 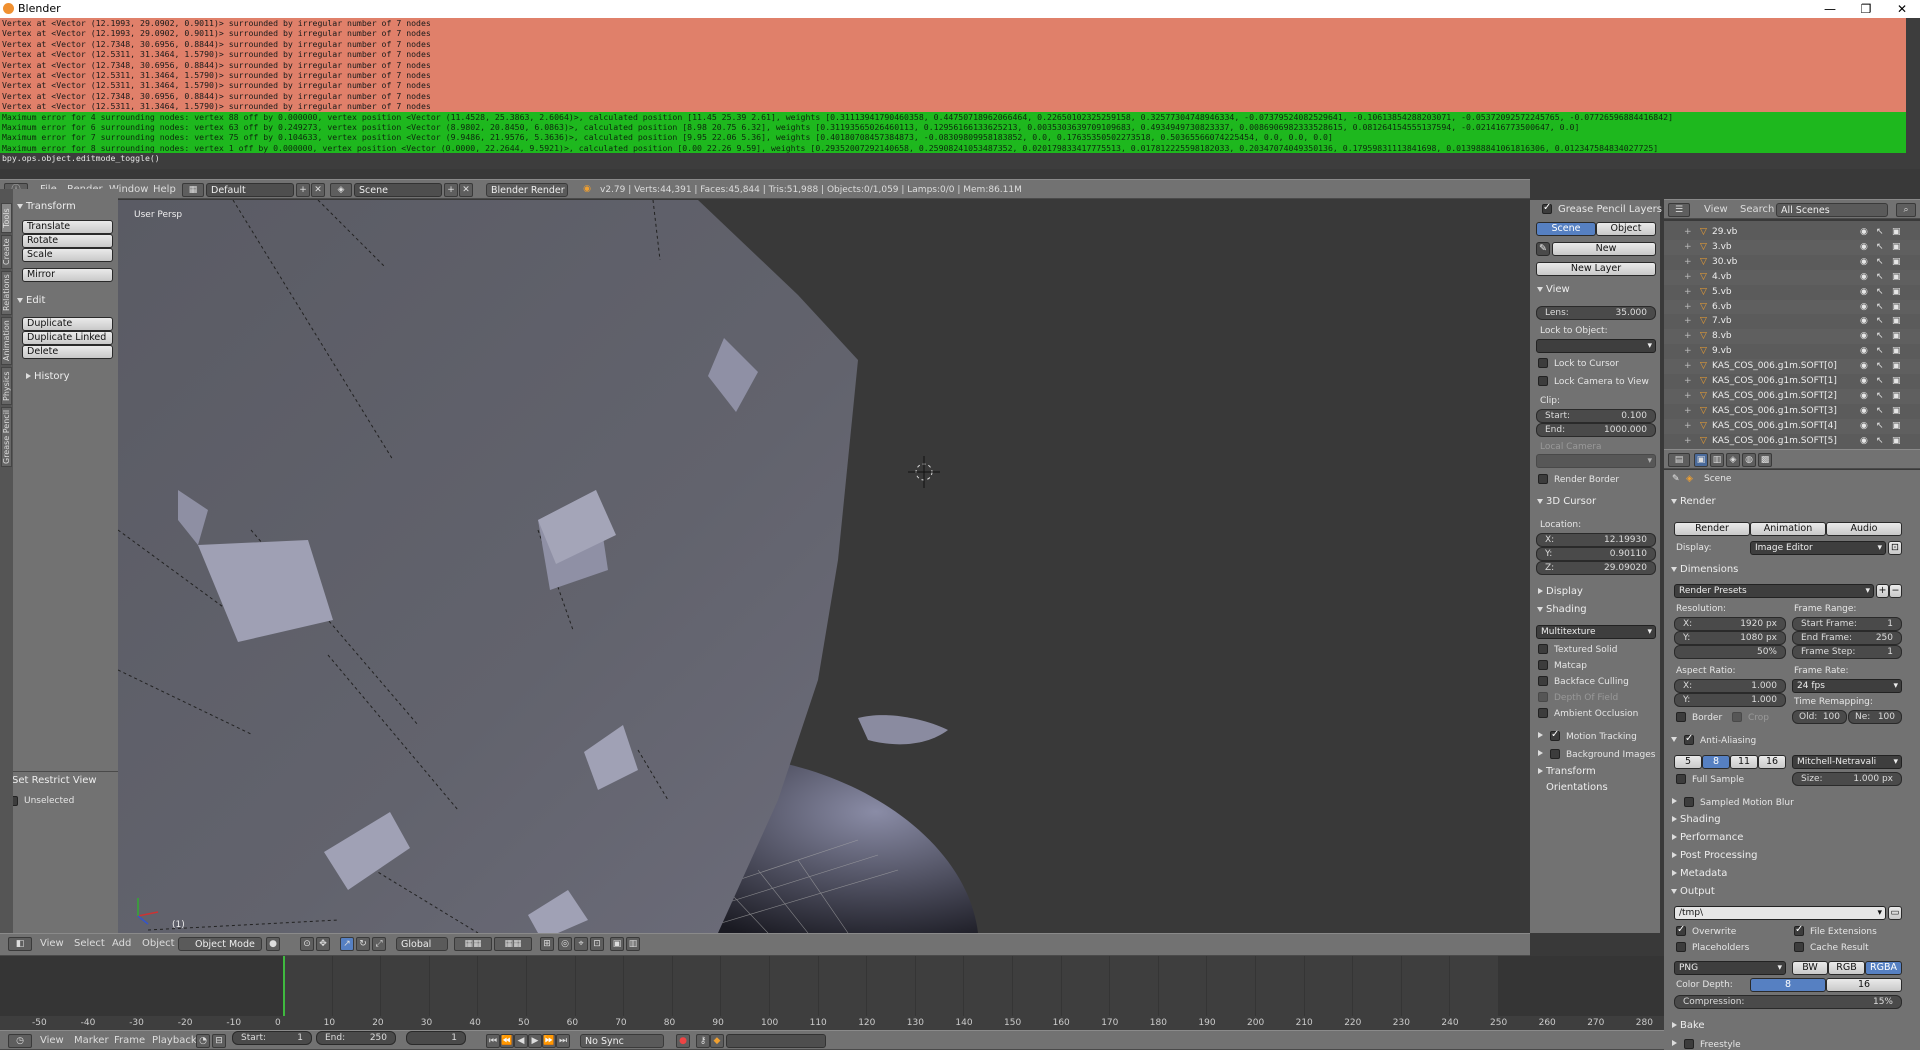 I want to click on preview-range-icon: ◔, so click(x=203, y=1041).